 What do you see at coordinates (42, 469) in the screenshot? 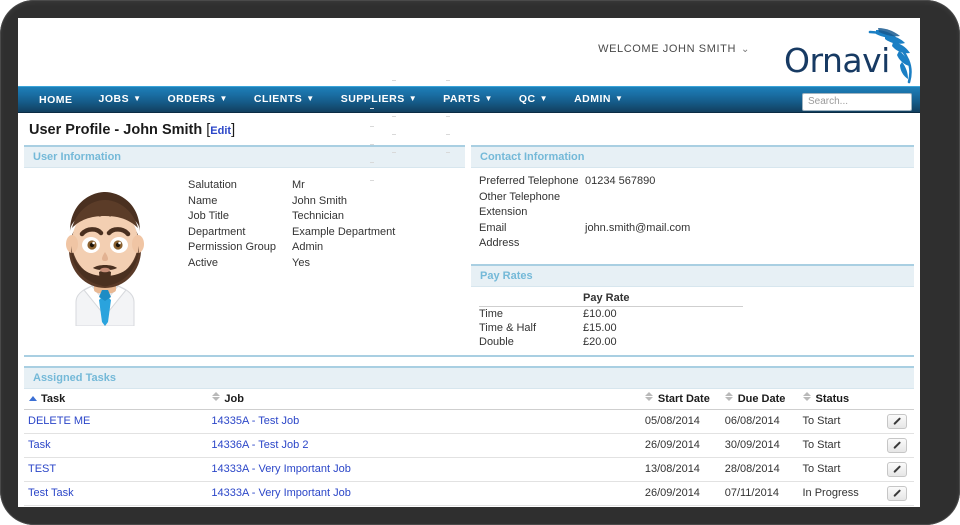
I see `task-link: TEST` at bounding box center [42, 469].